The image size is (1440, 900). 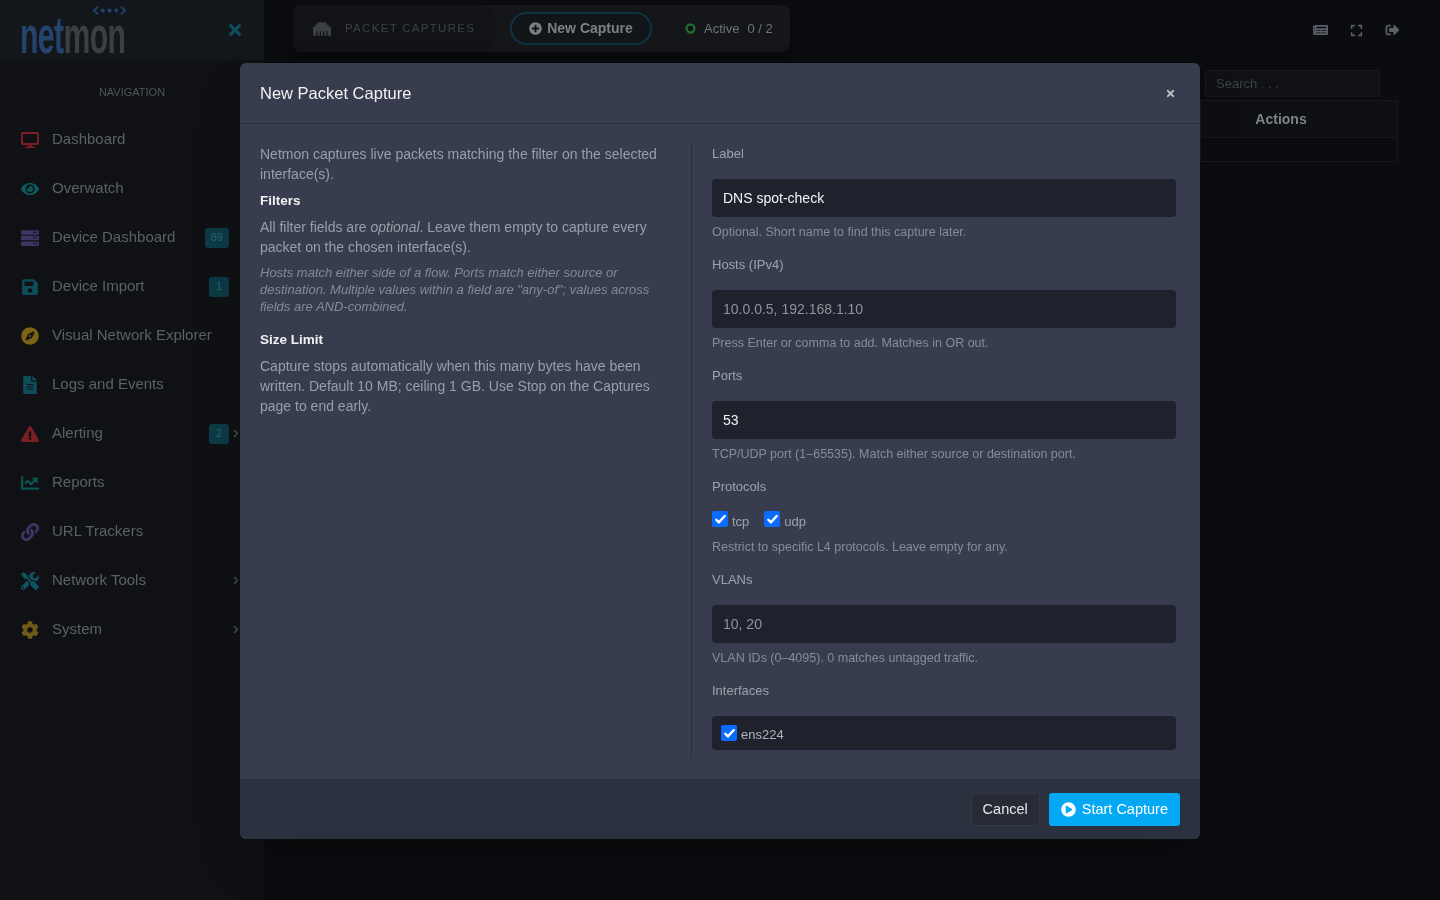 What do you see at coordinates (109, 10) in the screenshot?
I see `logo-brackets-icon` at bounding box center [109, 10].